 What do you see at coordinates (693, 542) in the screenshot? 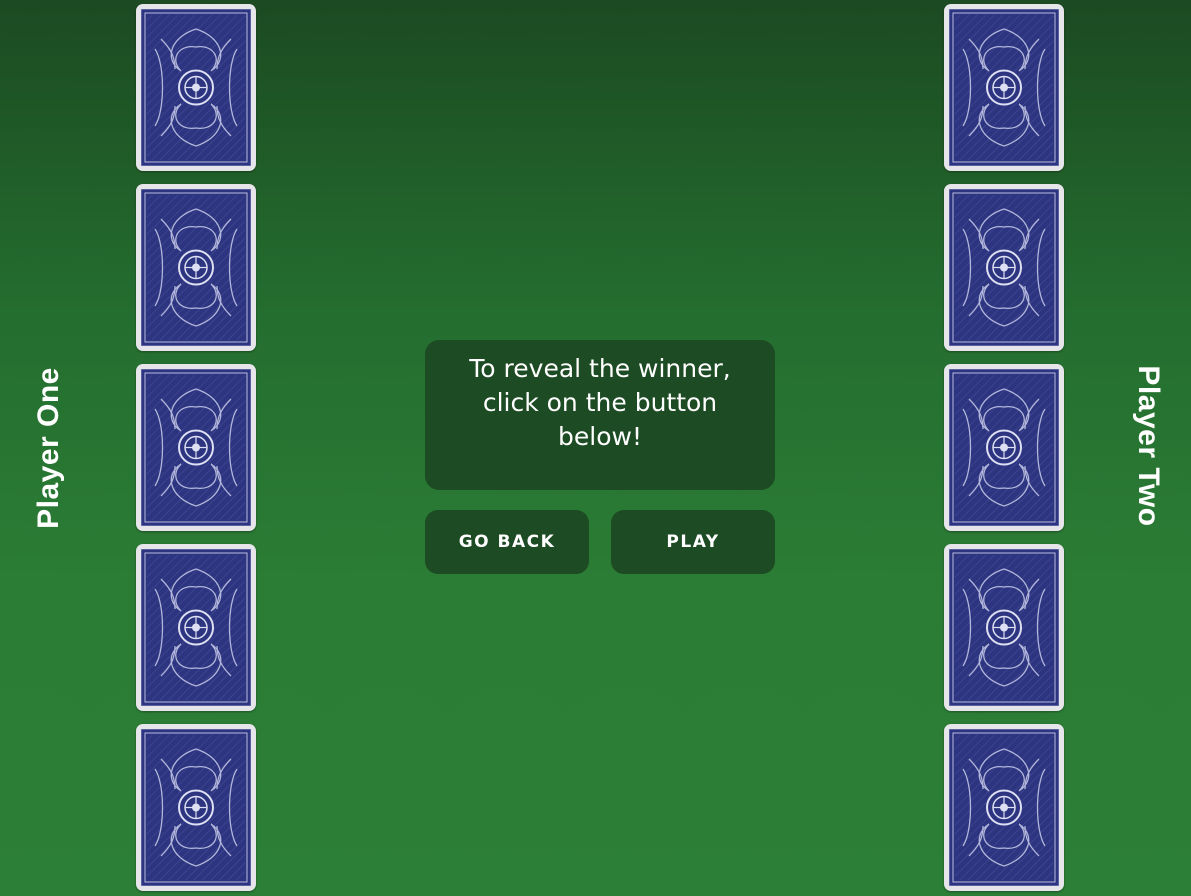
I see `play-button: PLAY` at bounding box center [693, 542].